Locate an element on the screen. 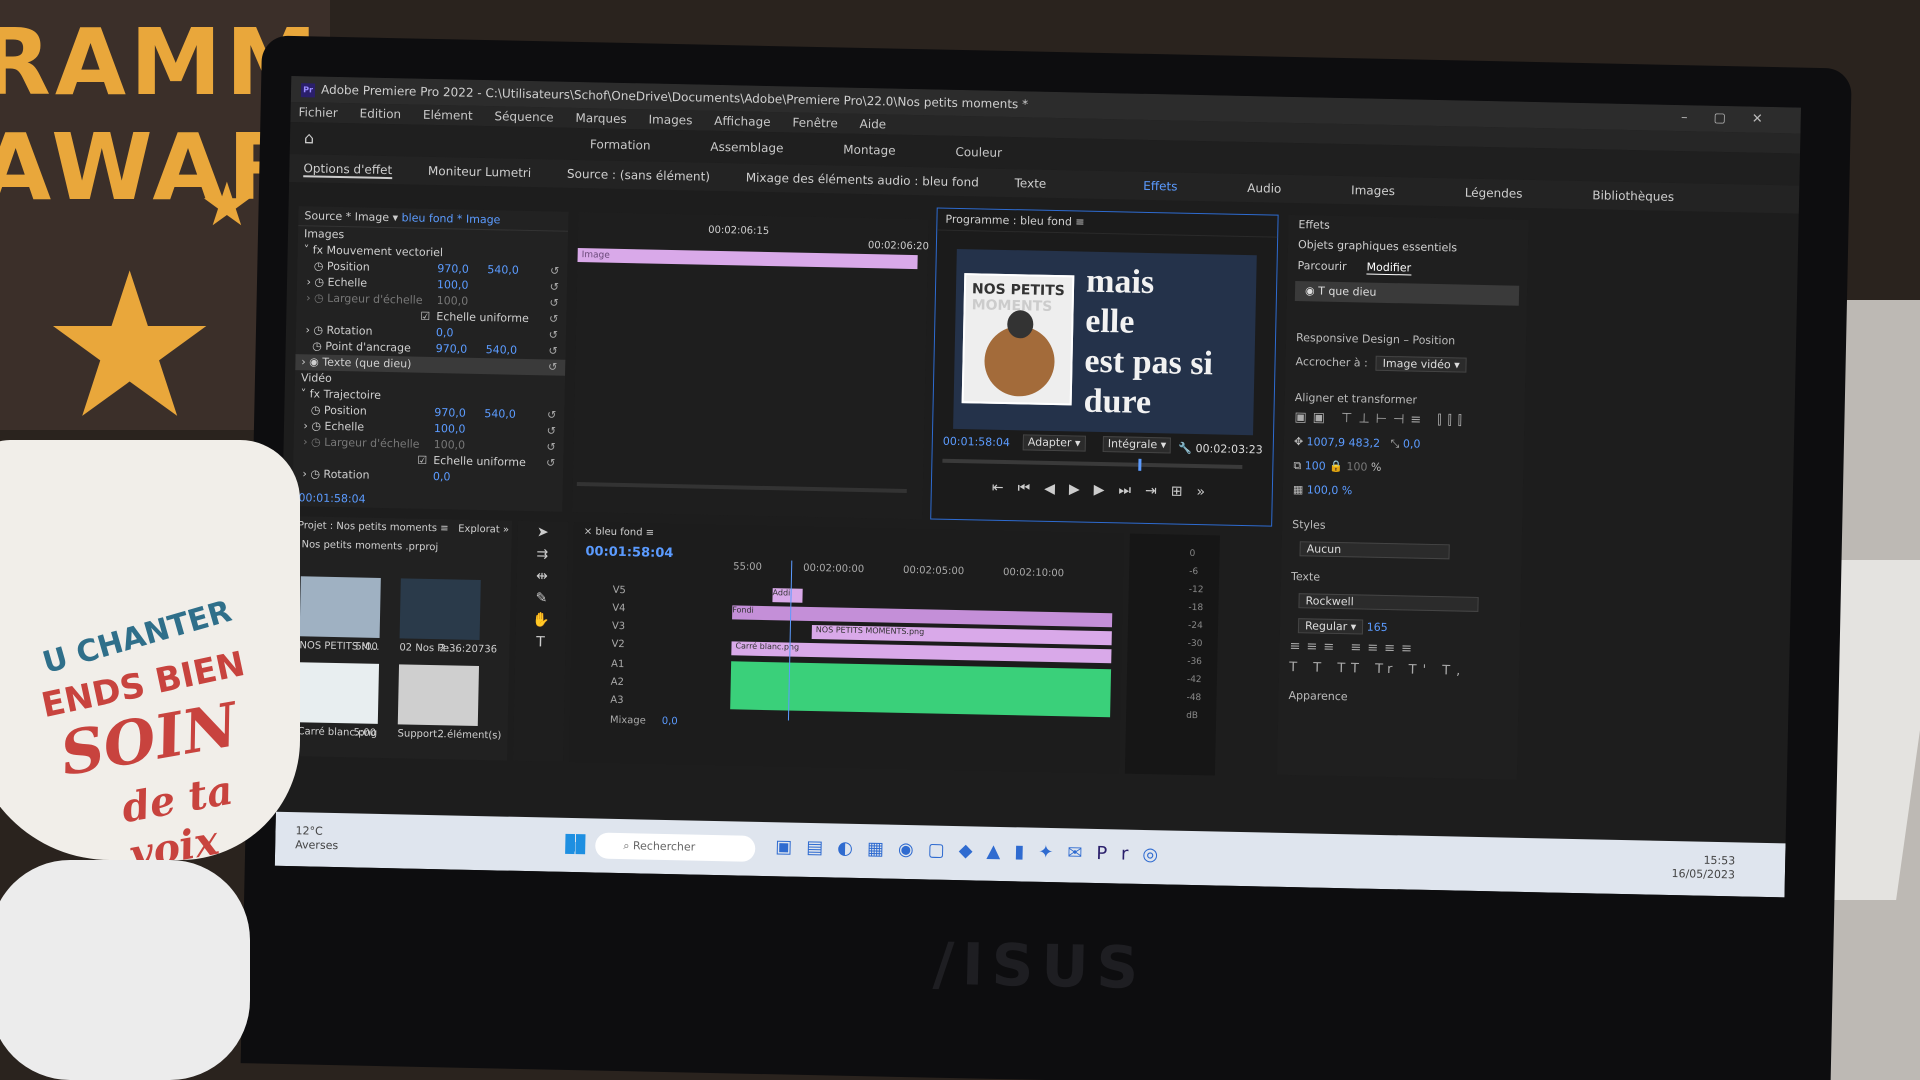 The width and height of the screenshot is (1920, 1080). sequence-tab: × bleu fond ≡ is located at coordinates (619, 532).